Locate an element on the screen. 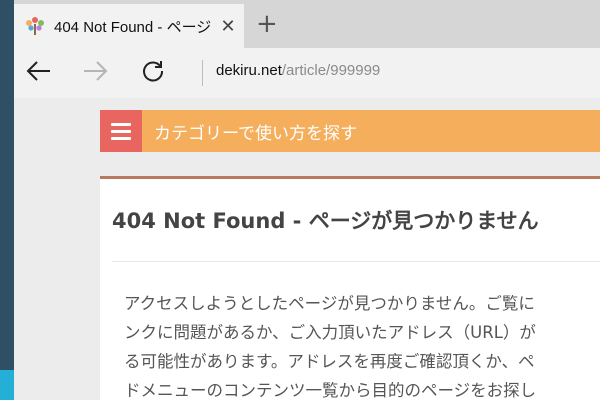  window-edge-accent is located at coordinates (7, 385).